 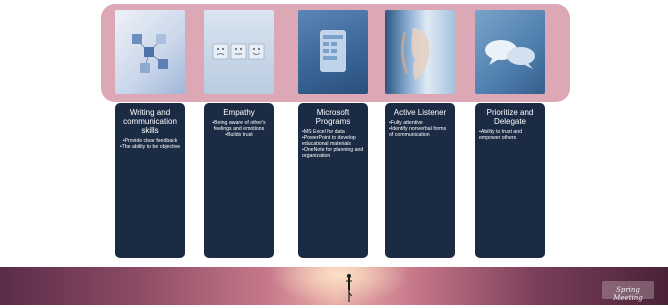 What do you see at coordinates (150, 147) in the screenshot?
I see `bullet-item: •The ability to be objective` at bounding box center [150, 147].